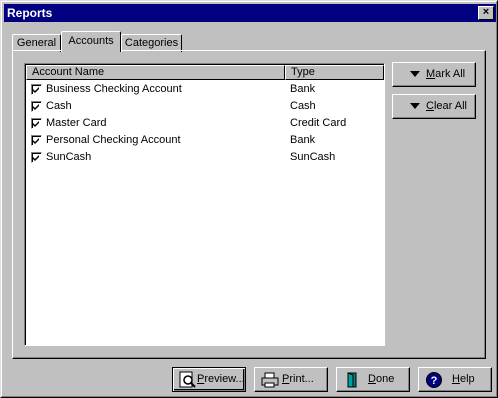 The width and height of the screenshot is (498, 398). I want to click on account-name: SunCash, so click(69, 157).